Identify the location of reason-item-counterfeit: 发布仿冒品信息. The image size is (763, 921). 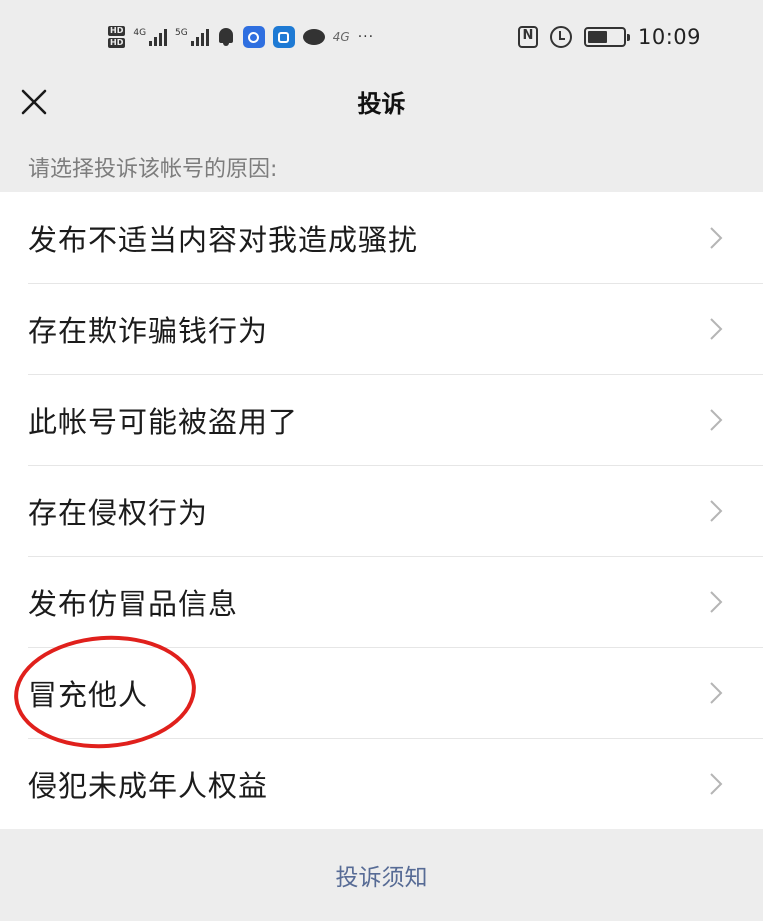
(381, 601).